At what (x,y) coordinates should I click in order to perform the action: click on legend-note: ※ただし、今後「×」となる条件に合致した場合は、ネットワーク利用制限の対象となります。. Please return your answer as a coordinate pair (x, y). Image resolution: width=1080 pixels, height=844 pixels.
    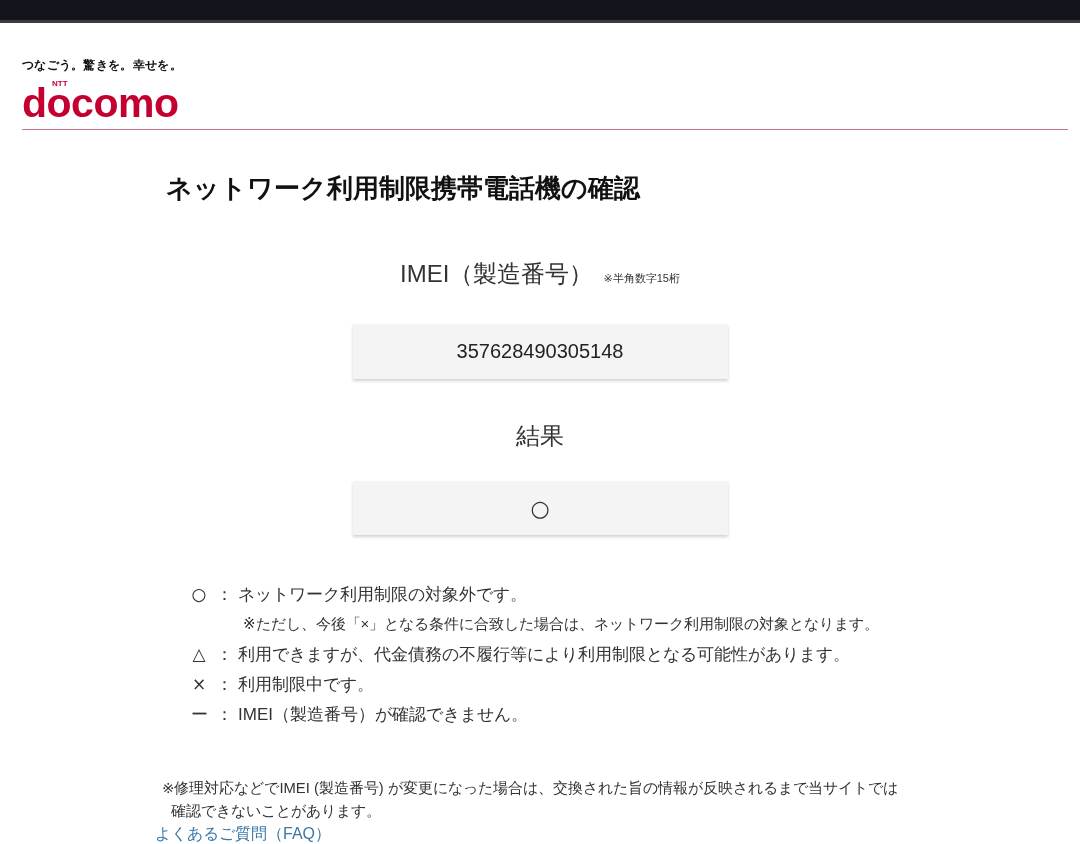
    Looking at the image, I should click on (561, 623).